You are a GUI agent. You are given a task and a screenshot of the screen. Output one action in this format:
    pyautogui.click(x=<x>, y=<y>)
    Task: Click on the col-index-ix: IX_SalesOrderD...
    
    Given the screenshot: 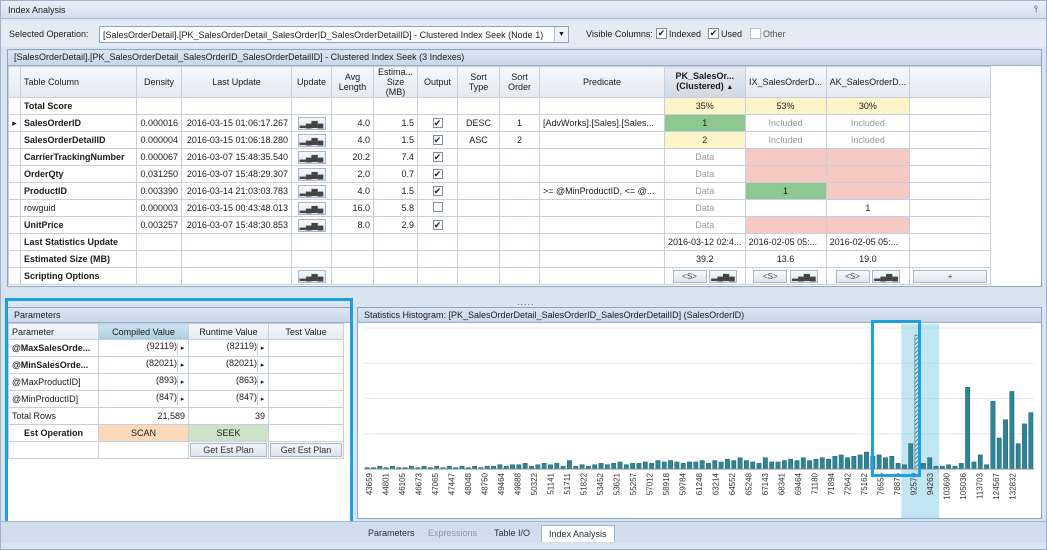 What is the action you would take?
    pyautogui.click(x=785, y=82)
    